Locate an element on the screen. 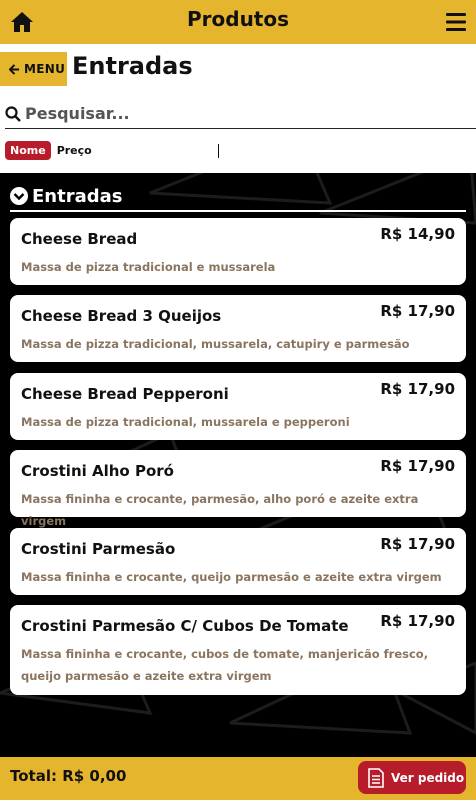  search-bar is located at coordinates (240, 114).